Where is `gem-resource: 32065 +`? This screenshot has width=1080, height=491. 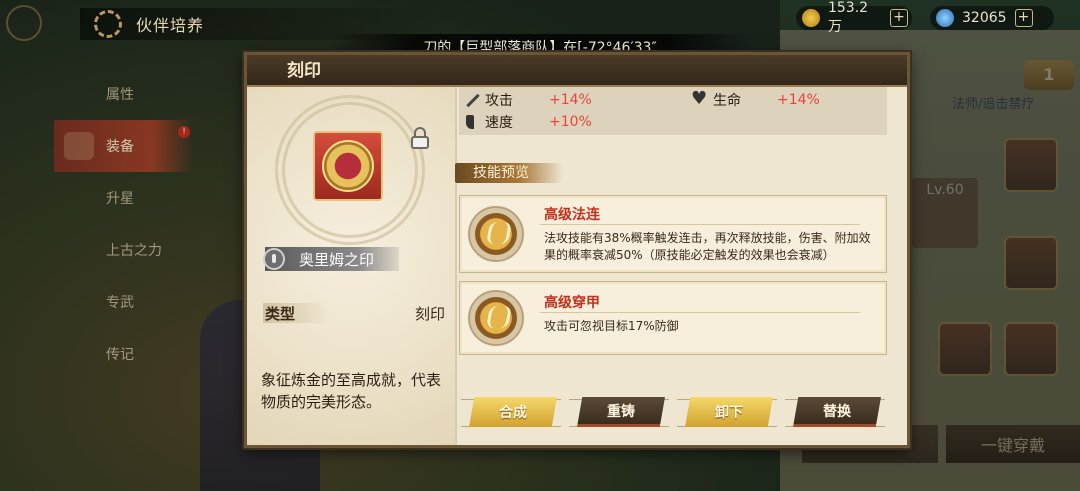 gem-resource: 32065 + is located at coordinates (992, 18).